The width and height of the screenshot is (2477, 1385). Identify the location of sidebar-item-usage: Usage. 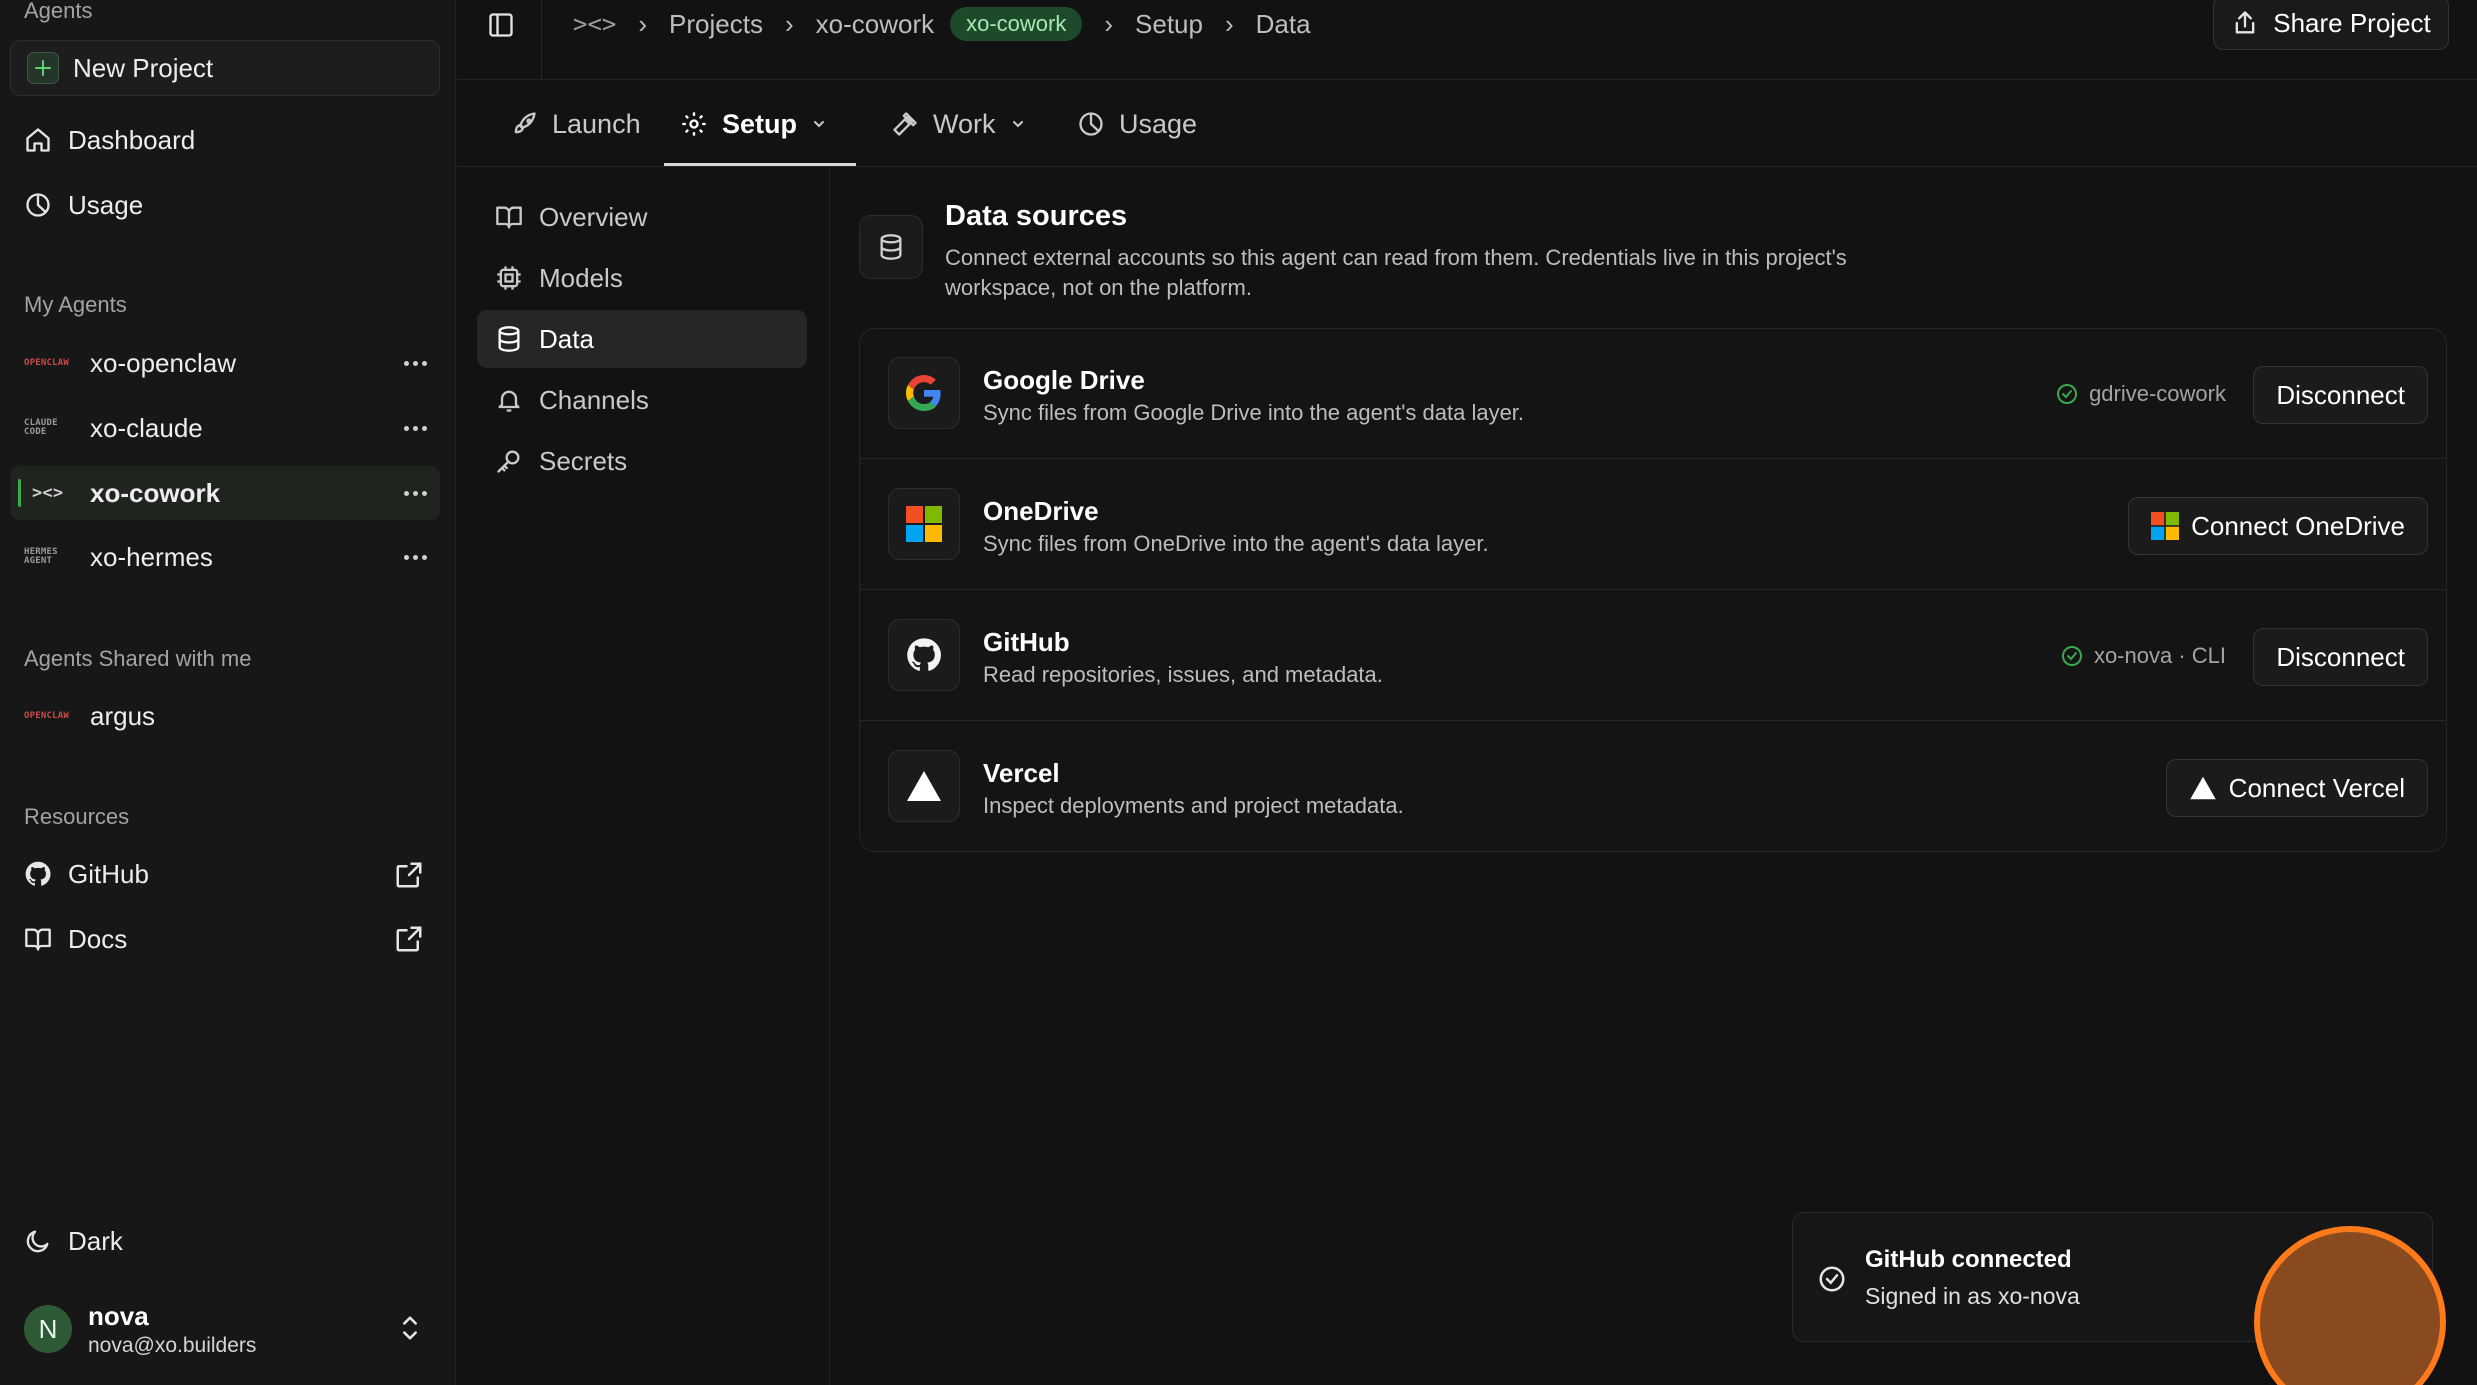
(83, 205).